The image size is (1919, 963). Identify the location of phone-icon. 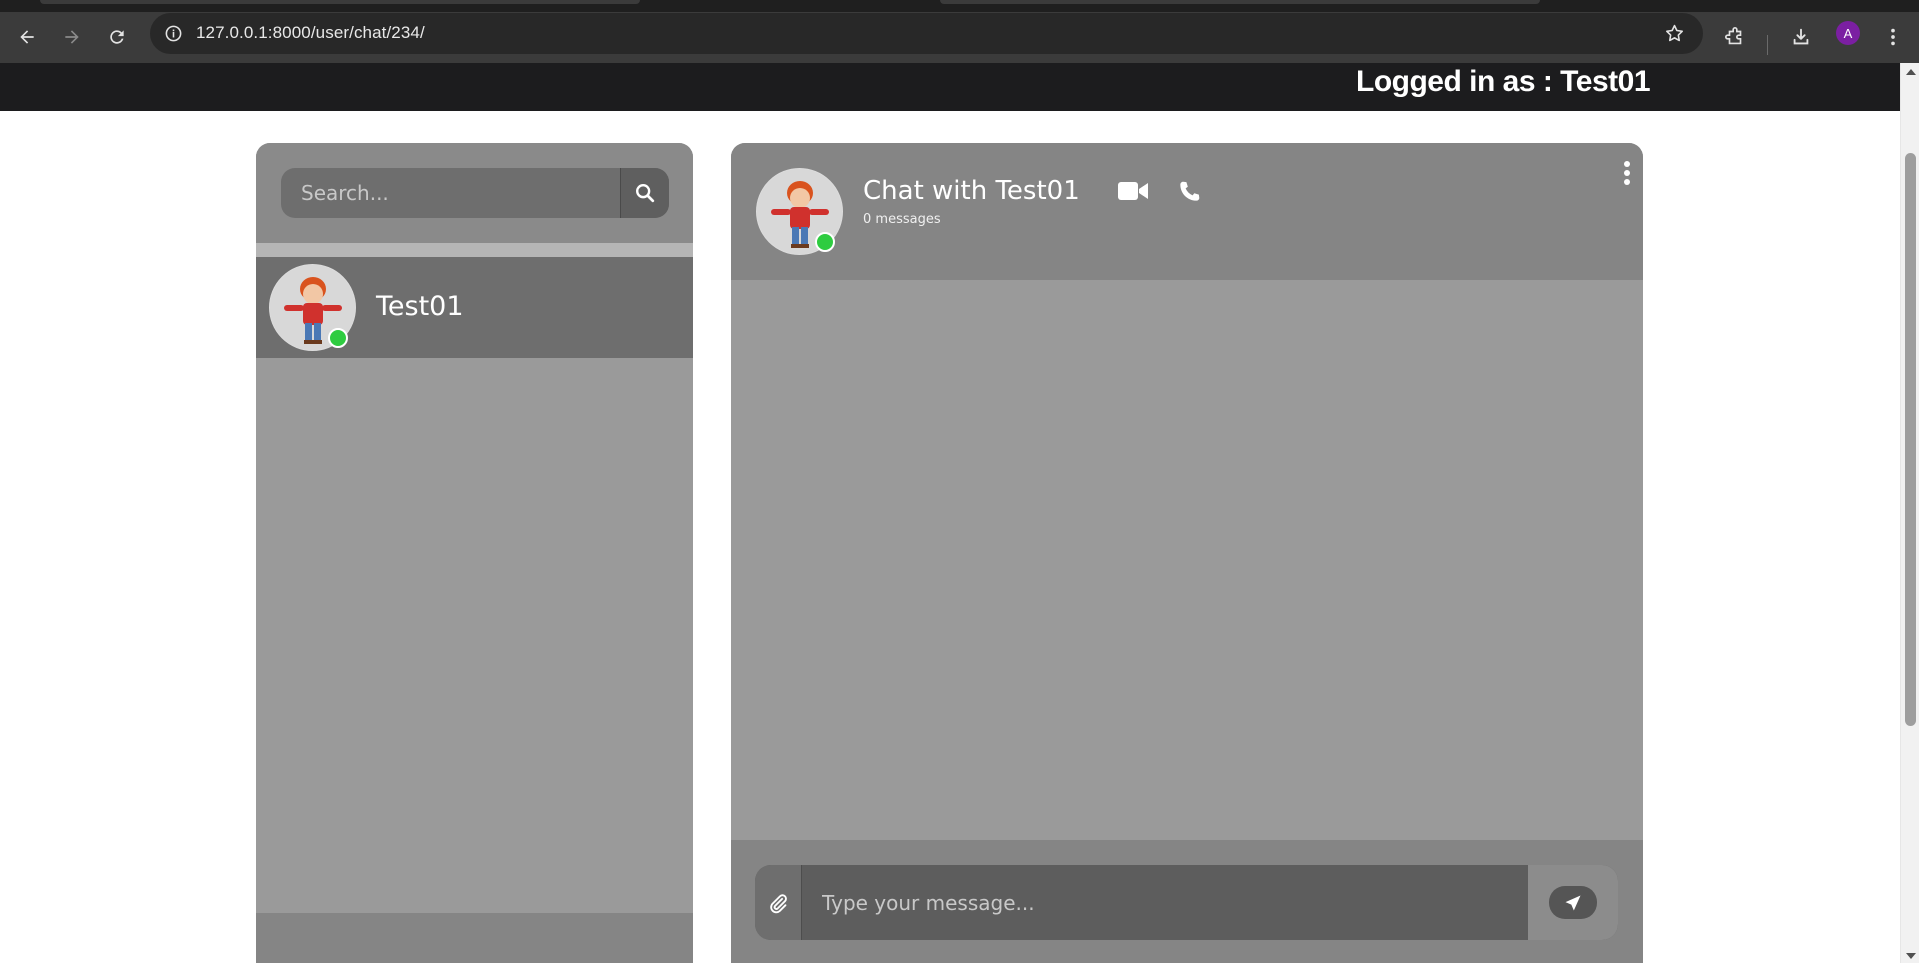
(1190, 191).